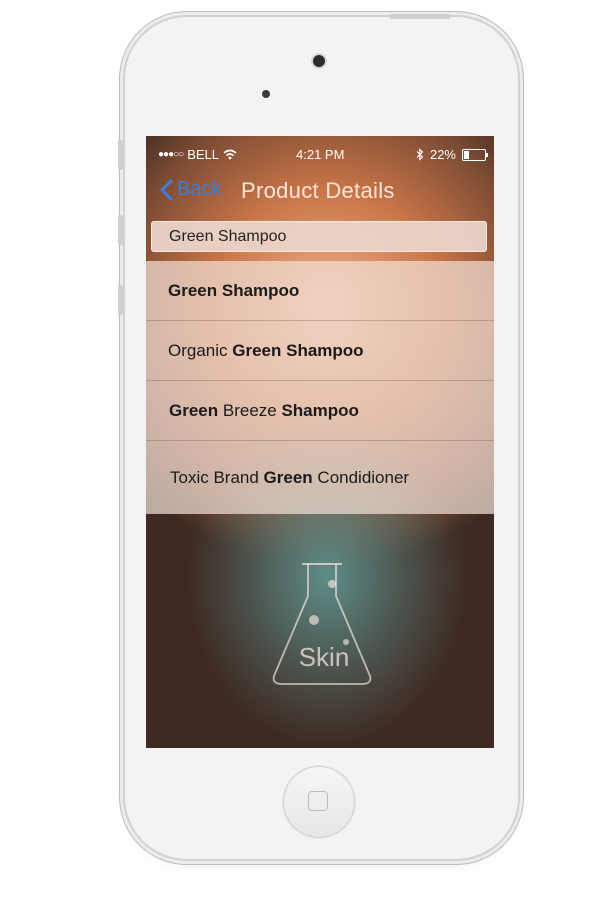 Image resolution: width=600 pixels, height=900 pixels. Describe the element at coordinates (361, 477) in the screenshot. I see `label-text: Condidioner` at that location.